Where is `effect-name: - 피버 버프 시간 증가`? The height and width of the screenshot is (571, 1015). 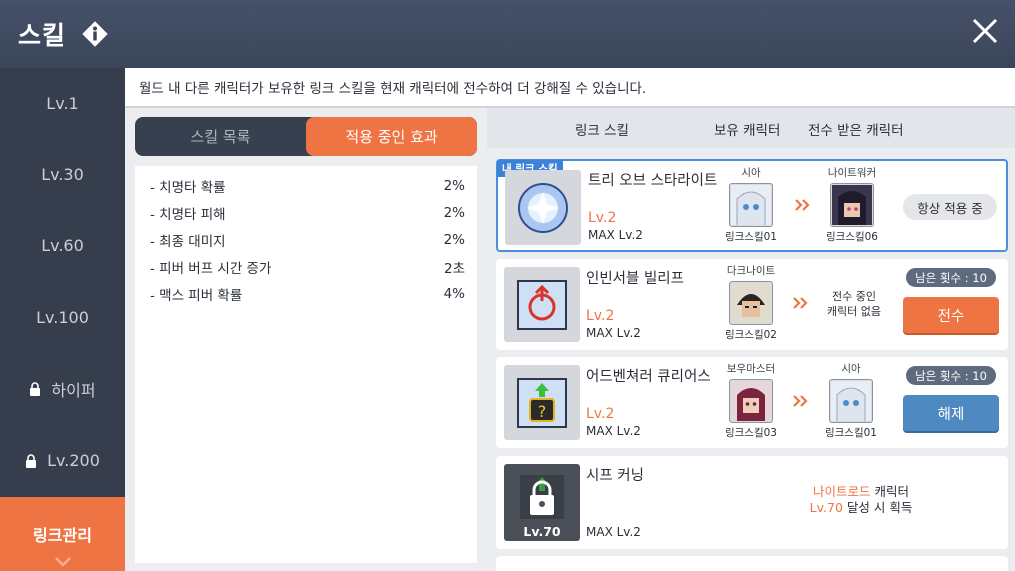
effect-name: - 피버 버프 시간 증가 is located at coordinates (211, 268).